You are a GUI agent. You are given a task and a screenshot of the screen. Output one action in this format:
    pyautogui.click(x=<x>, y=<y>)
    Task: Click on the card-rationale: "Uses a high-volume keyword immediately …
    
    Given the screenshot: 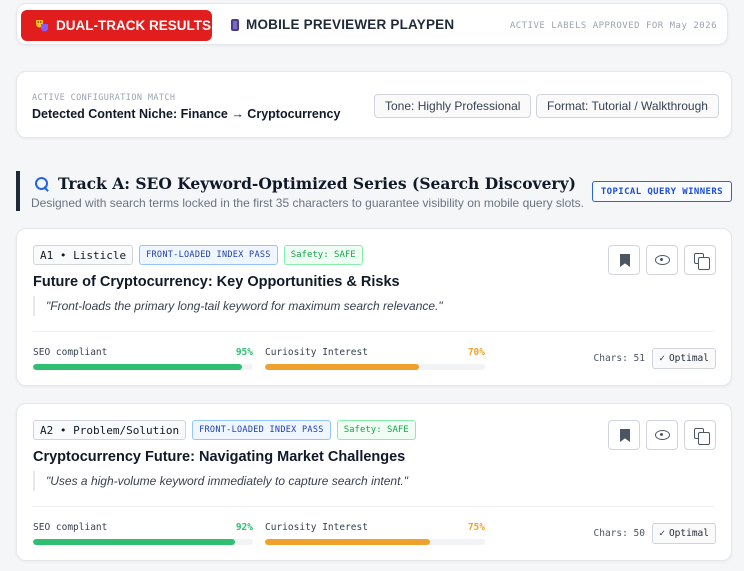 What is the action you would take?
    pyautogui.click(x=220, y=481)
    